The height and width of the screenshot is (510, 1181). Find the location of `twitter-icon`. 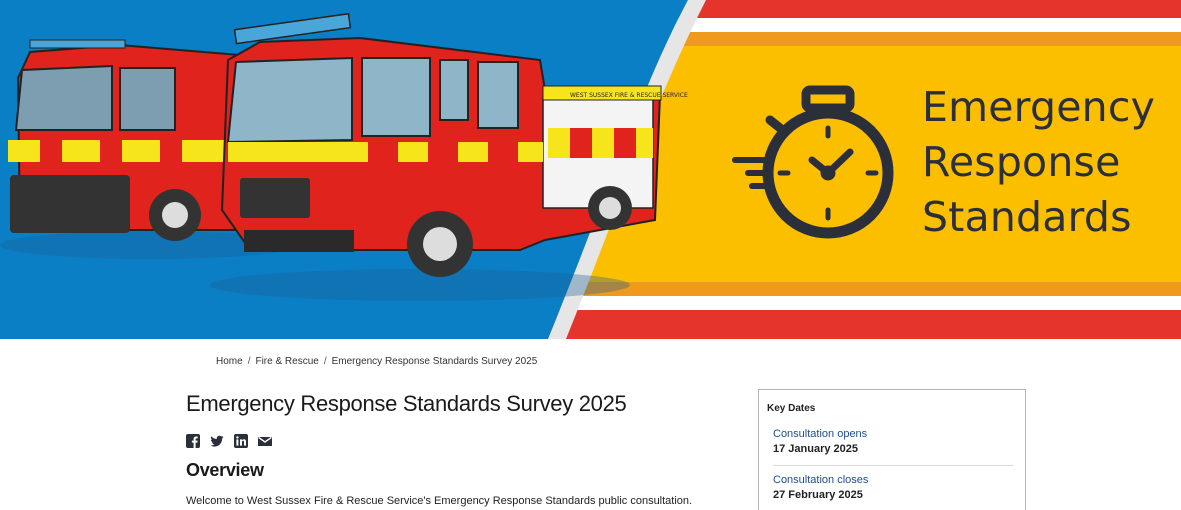

twitter-icon is located at coordinates (217, 441).